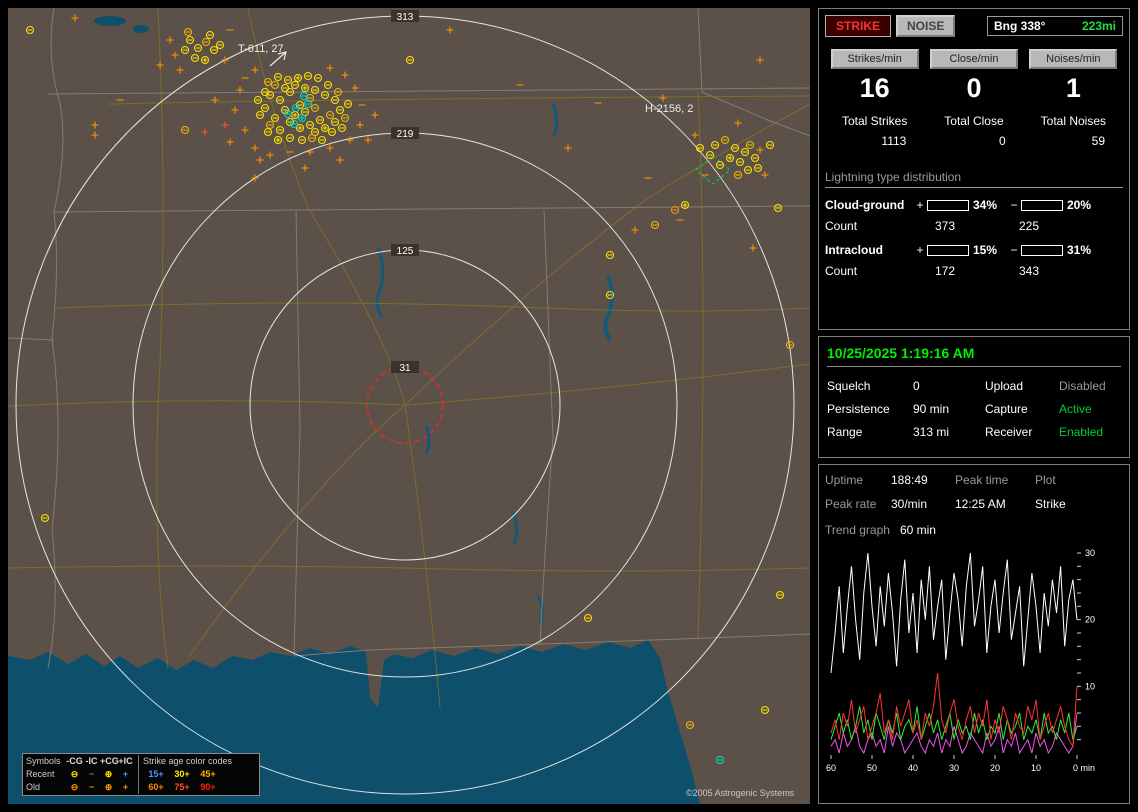  I want to click on recent-ic-neg-icon: −, so click(91, 774).